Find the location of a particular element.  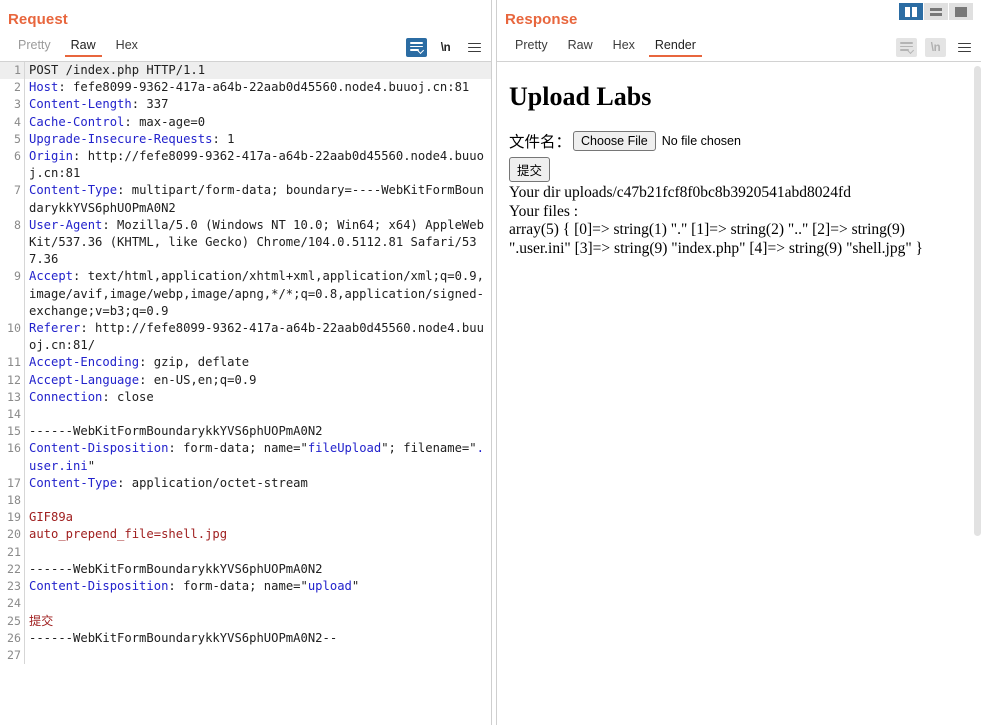

line-number: 25 is located at coordinates (14, 620).